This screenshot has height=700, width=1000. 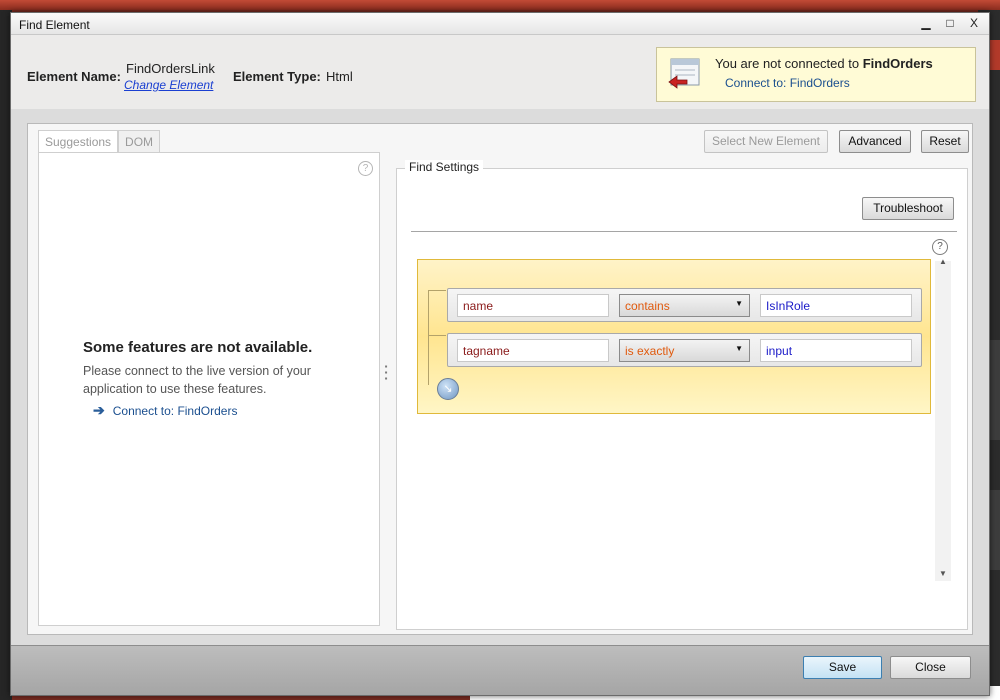 I want to click on add-filter-icon: ↘, so click(x=448, y=389).